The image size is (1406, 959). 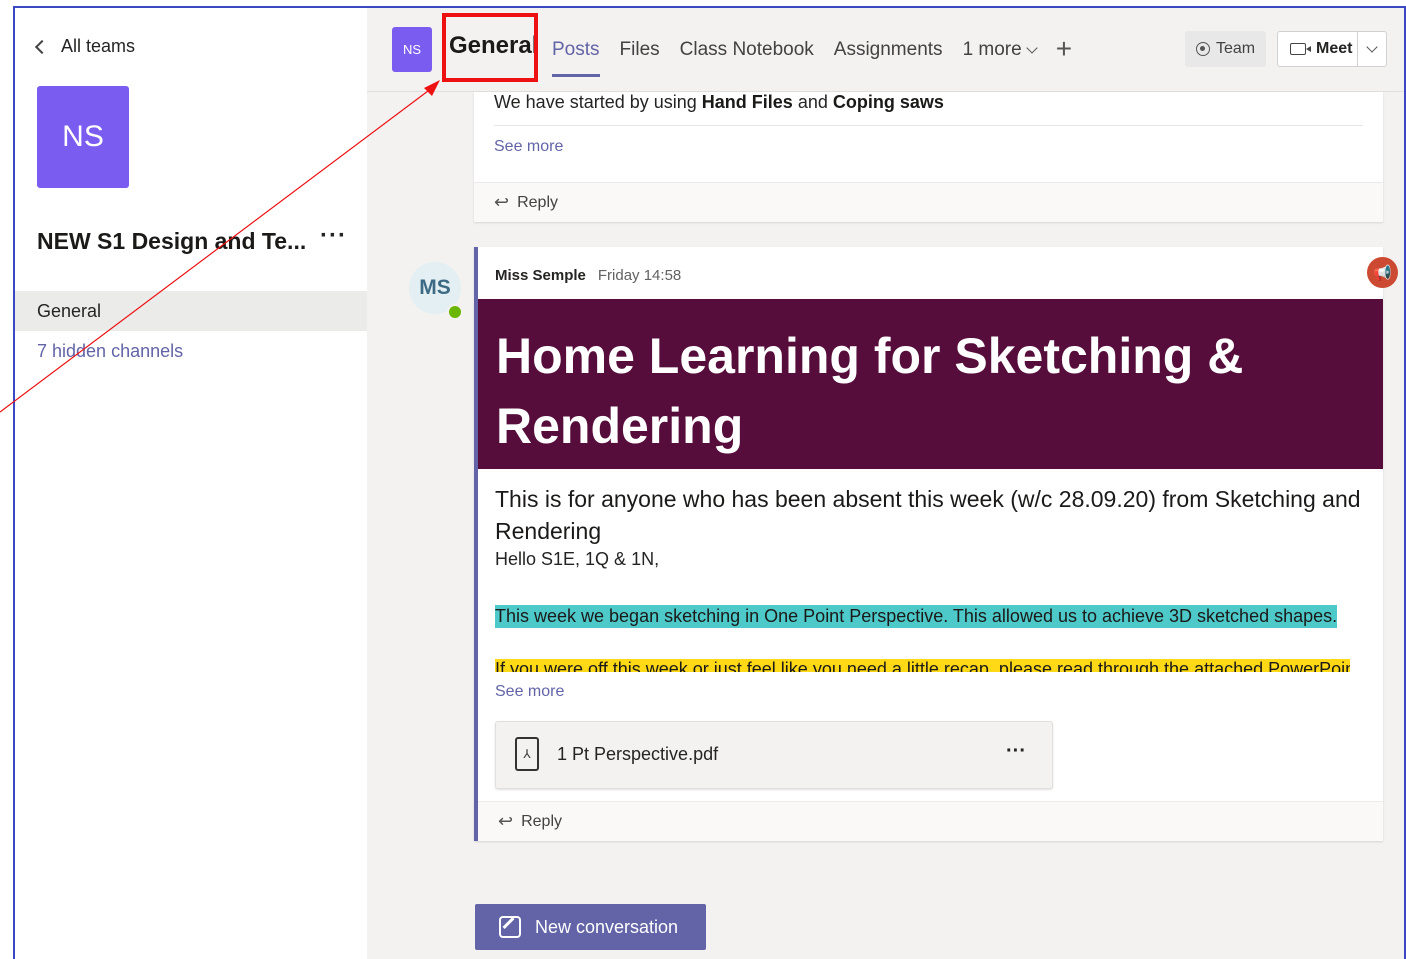 I want to click on meet-button-label: Meet, so click(x=1334, y=48).